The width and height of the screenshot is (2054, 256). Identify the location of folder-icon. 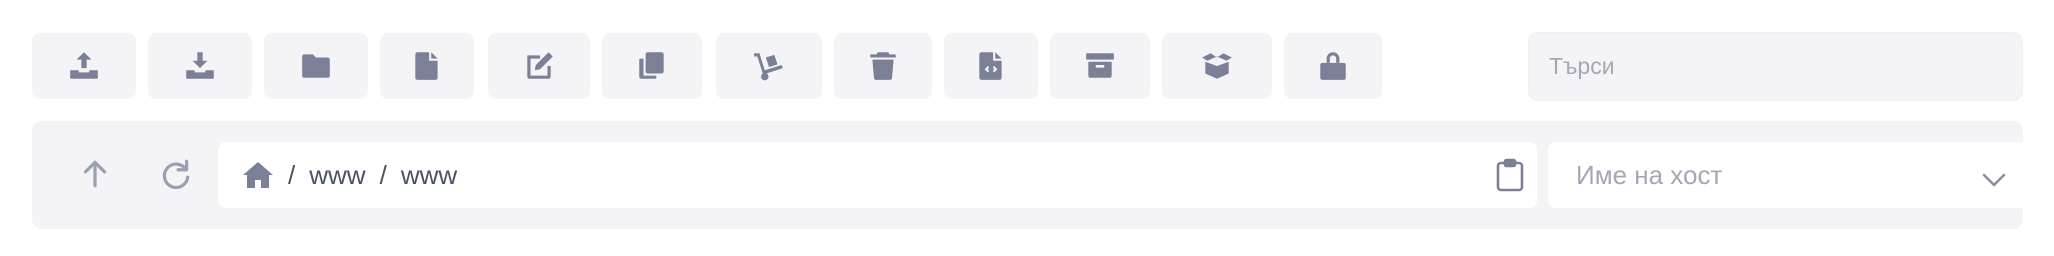
(316, 66).